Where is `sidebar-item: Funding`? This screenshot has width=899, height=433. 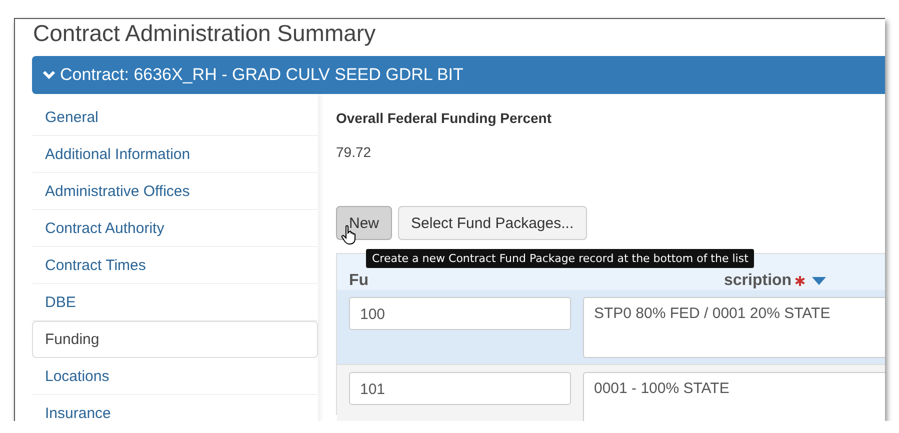
sidebar-item: Funding is located at coordinates (175, 339).